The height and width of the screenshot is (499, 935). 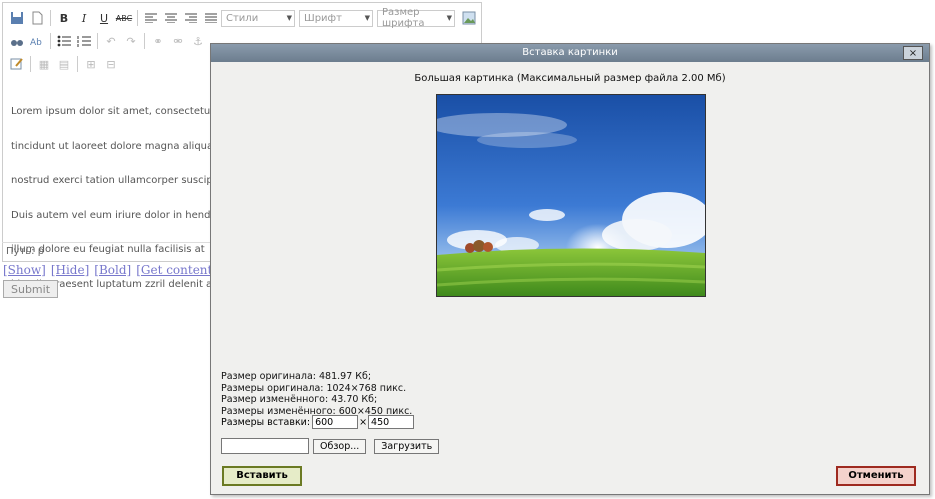 I want to click on align-center-icon, so click(x=171, y=18).